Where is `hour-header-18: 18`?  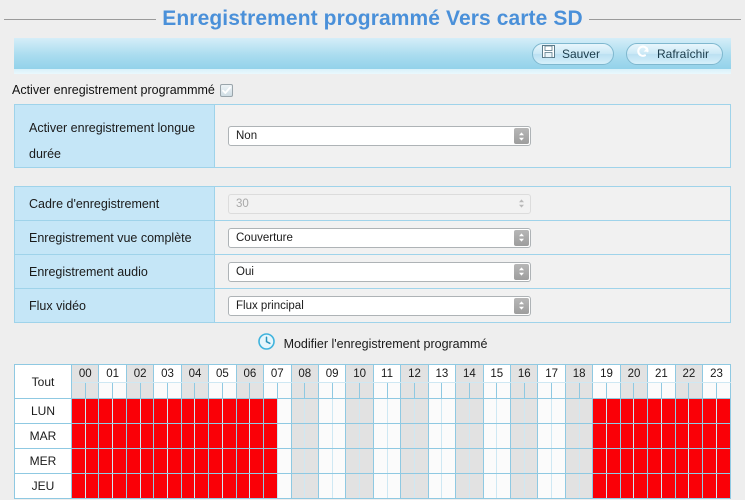
hour-header-18: 18 is located at coordinates (579, 374).